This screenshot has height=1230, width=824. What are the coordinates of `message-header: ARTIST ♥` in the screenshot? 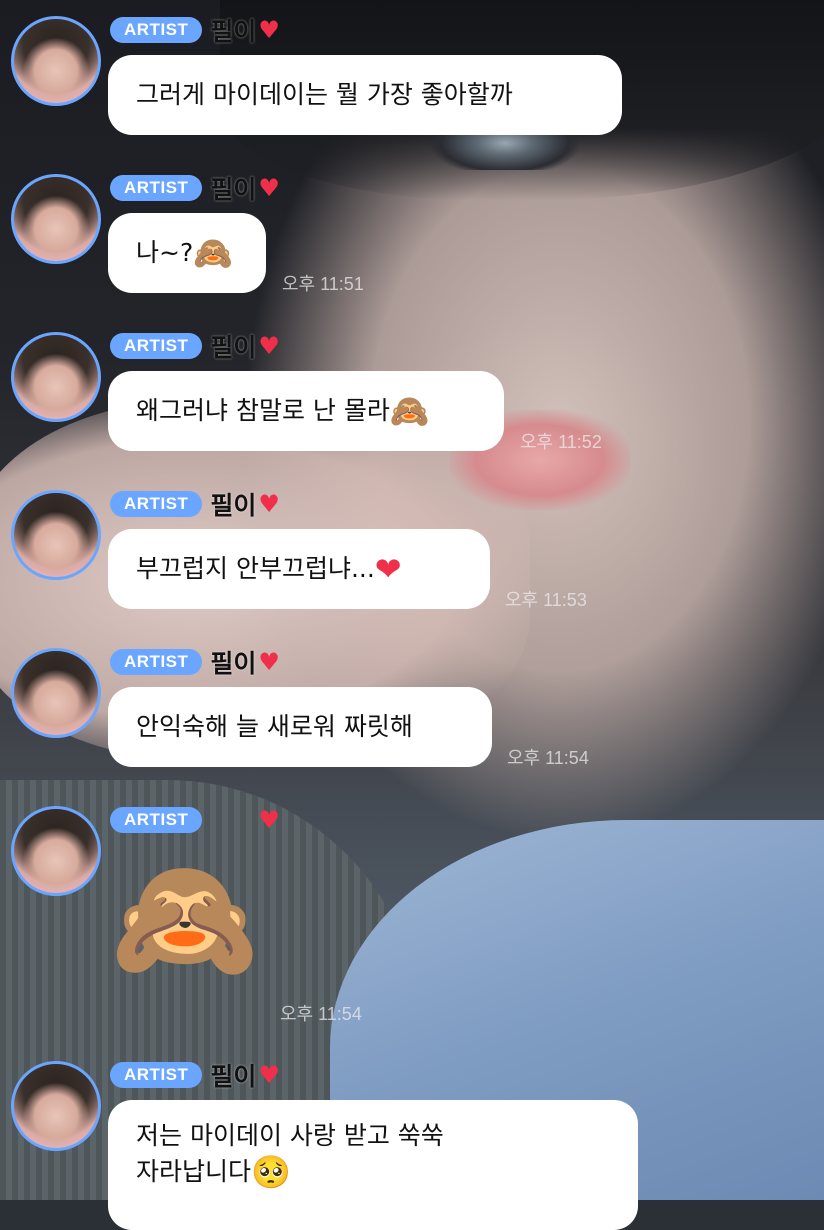 It's located at (195, 820).